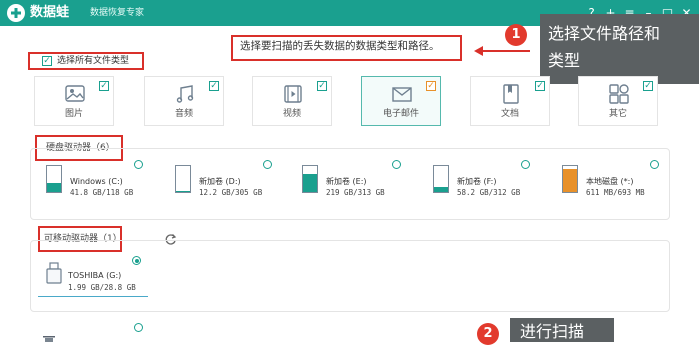 The height and width of the screenshot is (345, 699). What do you see at coordinates (185, 94) in the screenshot?
I see `music-icon` at bounding box center [185, 94].